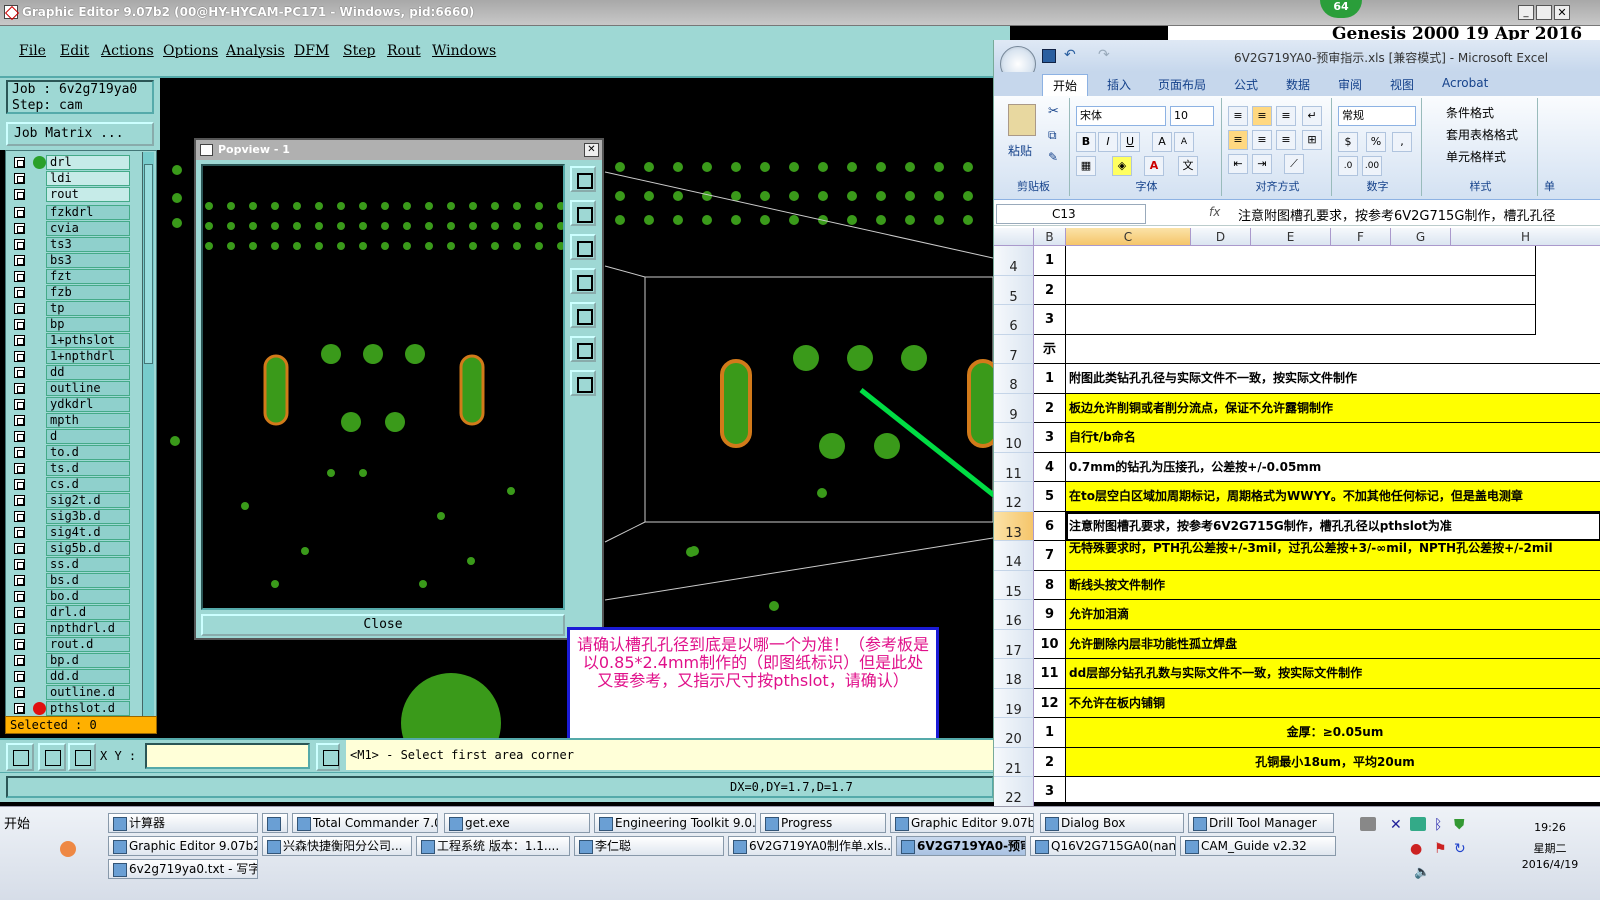 The width and height of the screenshot is (1600, 900). Describe the element at coordinates (88, 340) in the screenshot. I see `layer-name: 1+pthslot` at that location.